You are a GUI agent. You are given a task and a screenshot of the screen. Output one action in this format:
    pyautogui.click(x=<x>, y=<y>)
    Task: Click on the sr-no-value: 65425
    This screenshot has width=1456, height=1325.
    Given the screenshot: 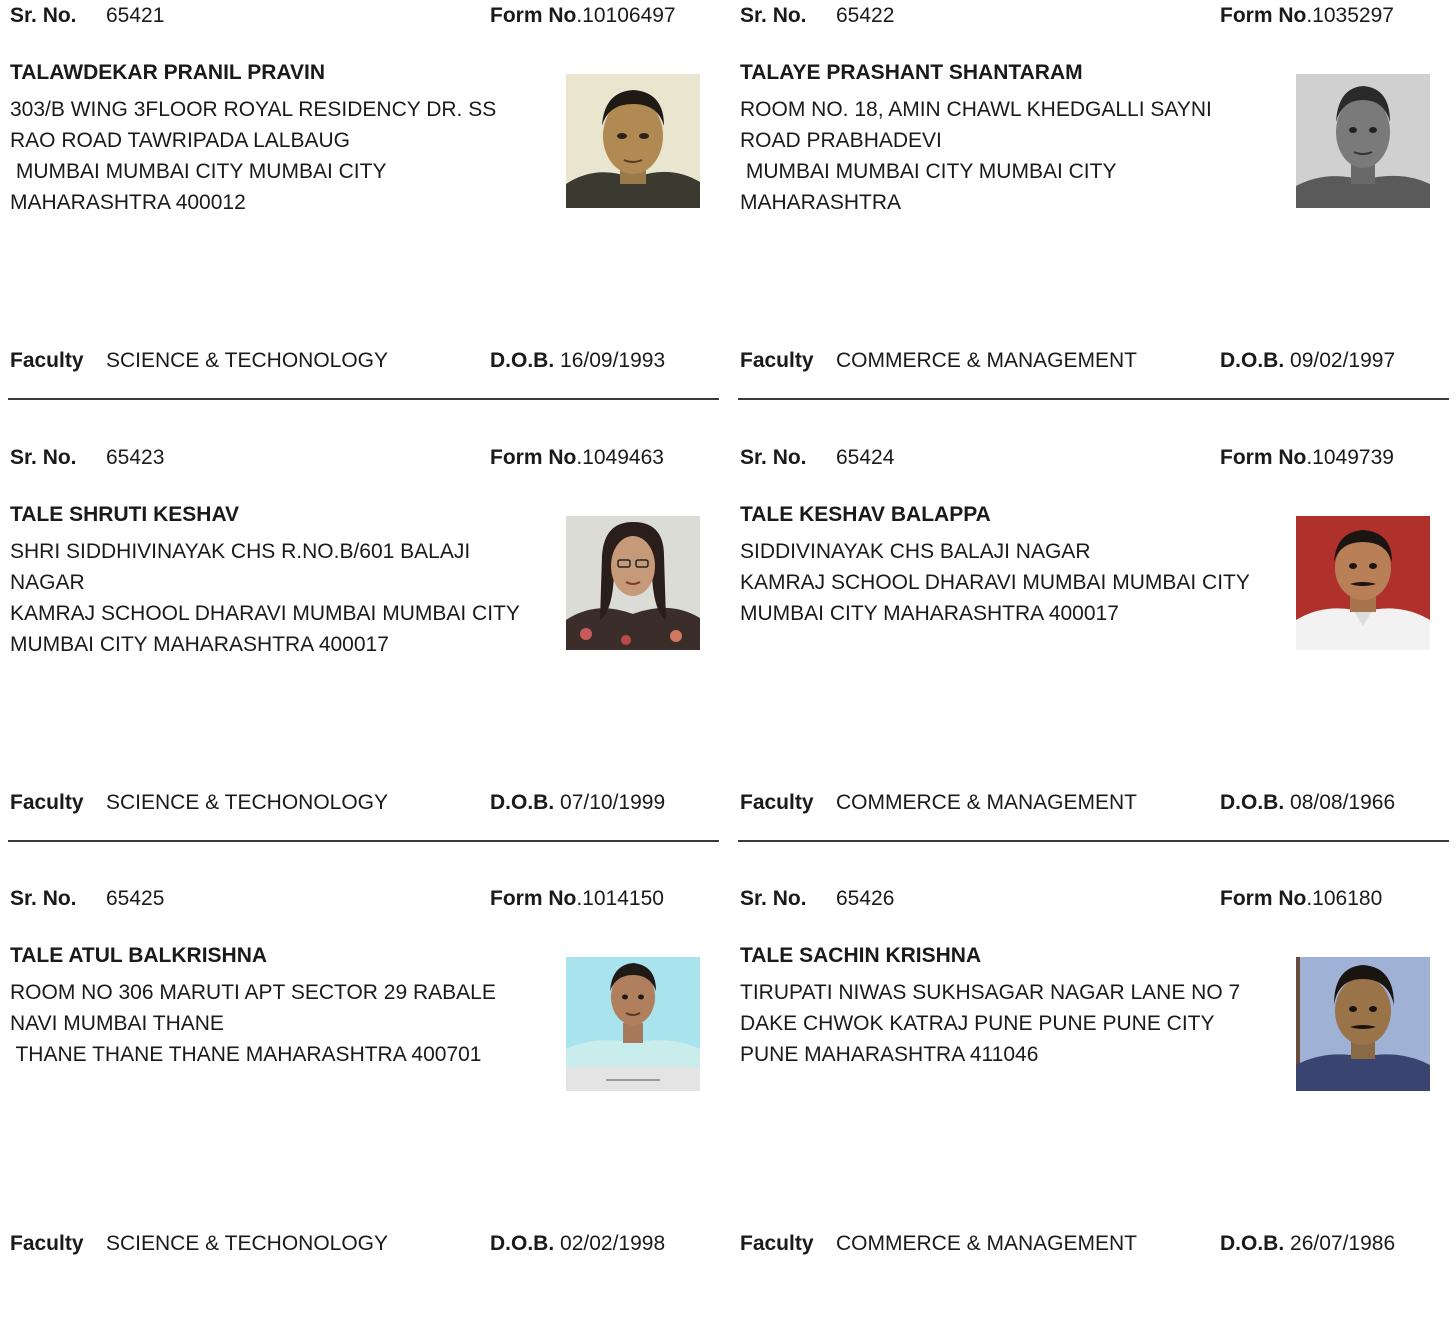 What is the action you would take?
    pyautogui.click(x=135, y=898)
    